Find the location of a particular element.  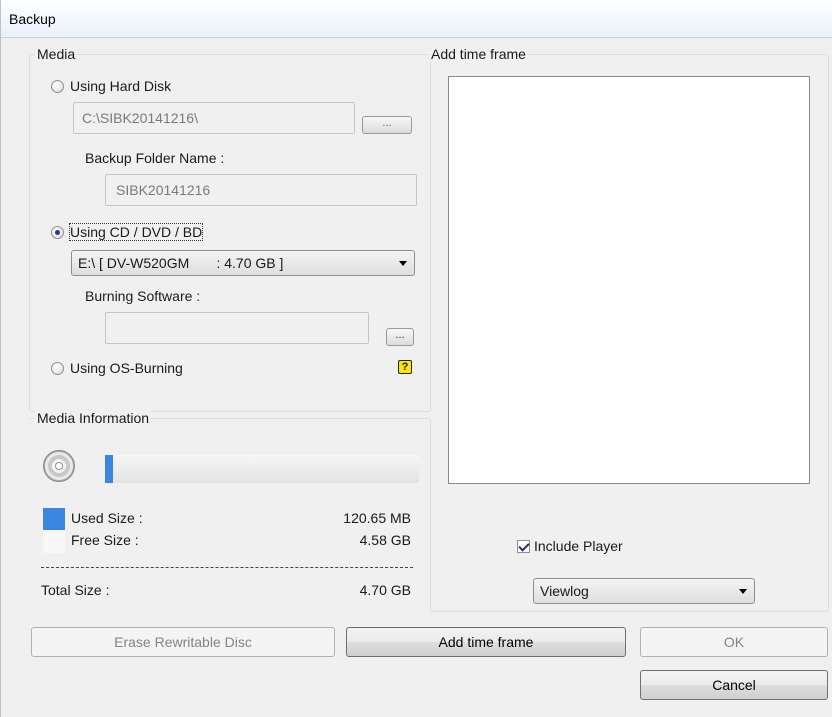

drive-select: E:\ [ DV-W520GM : 4.70 GB ] is located at coordinates (243, 263).